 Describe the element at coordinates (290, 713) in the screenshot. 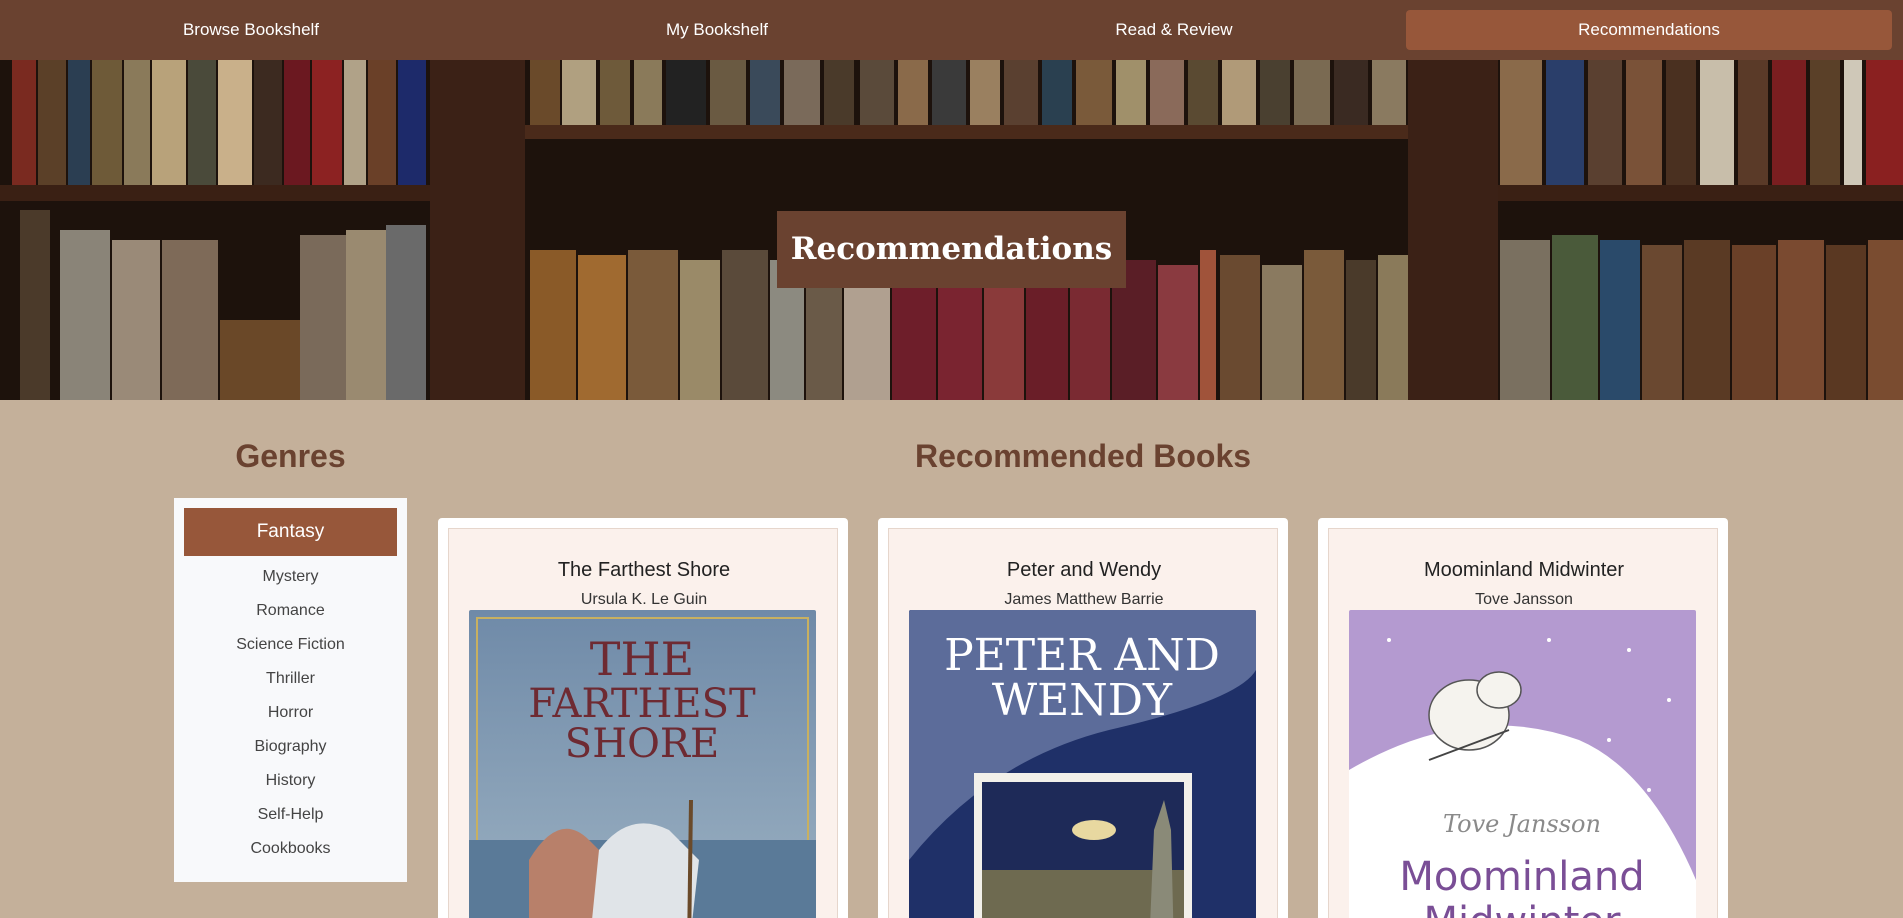

I see `genre-item-horror: Horror` at that location.